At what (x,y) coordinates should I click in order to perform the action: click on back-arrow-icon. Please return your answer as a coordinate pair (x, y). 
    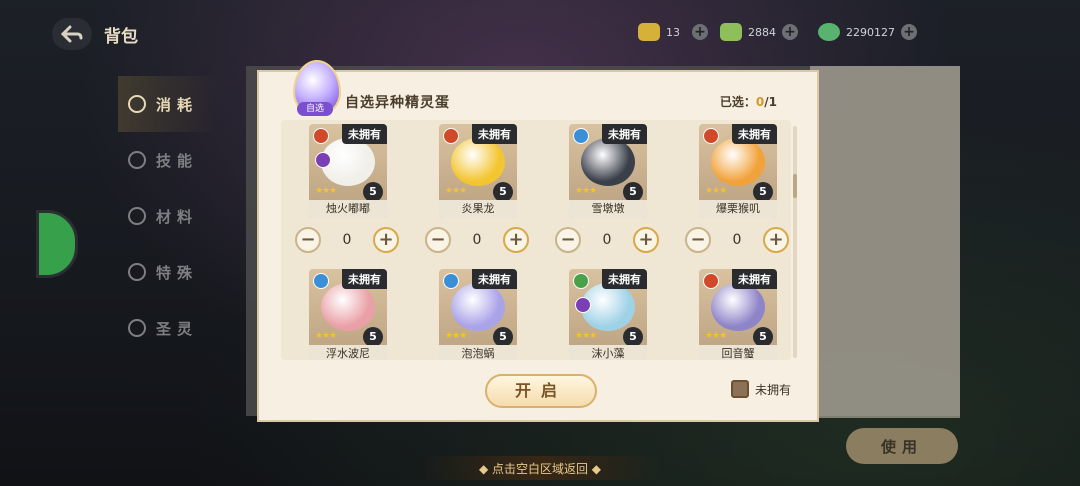
    Looking at the image, I should click on (72, 34).